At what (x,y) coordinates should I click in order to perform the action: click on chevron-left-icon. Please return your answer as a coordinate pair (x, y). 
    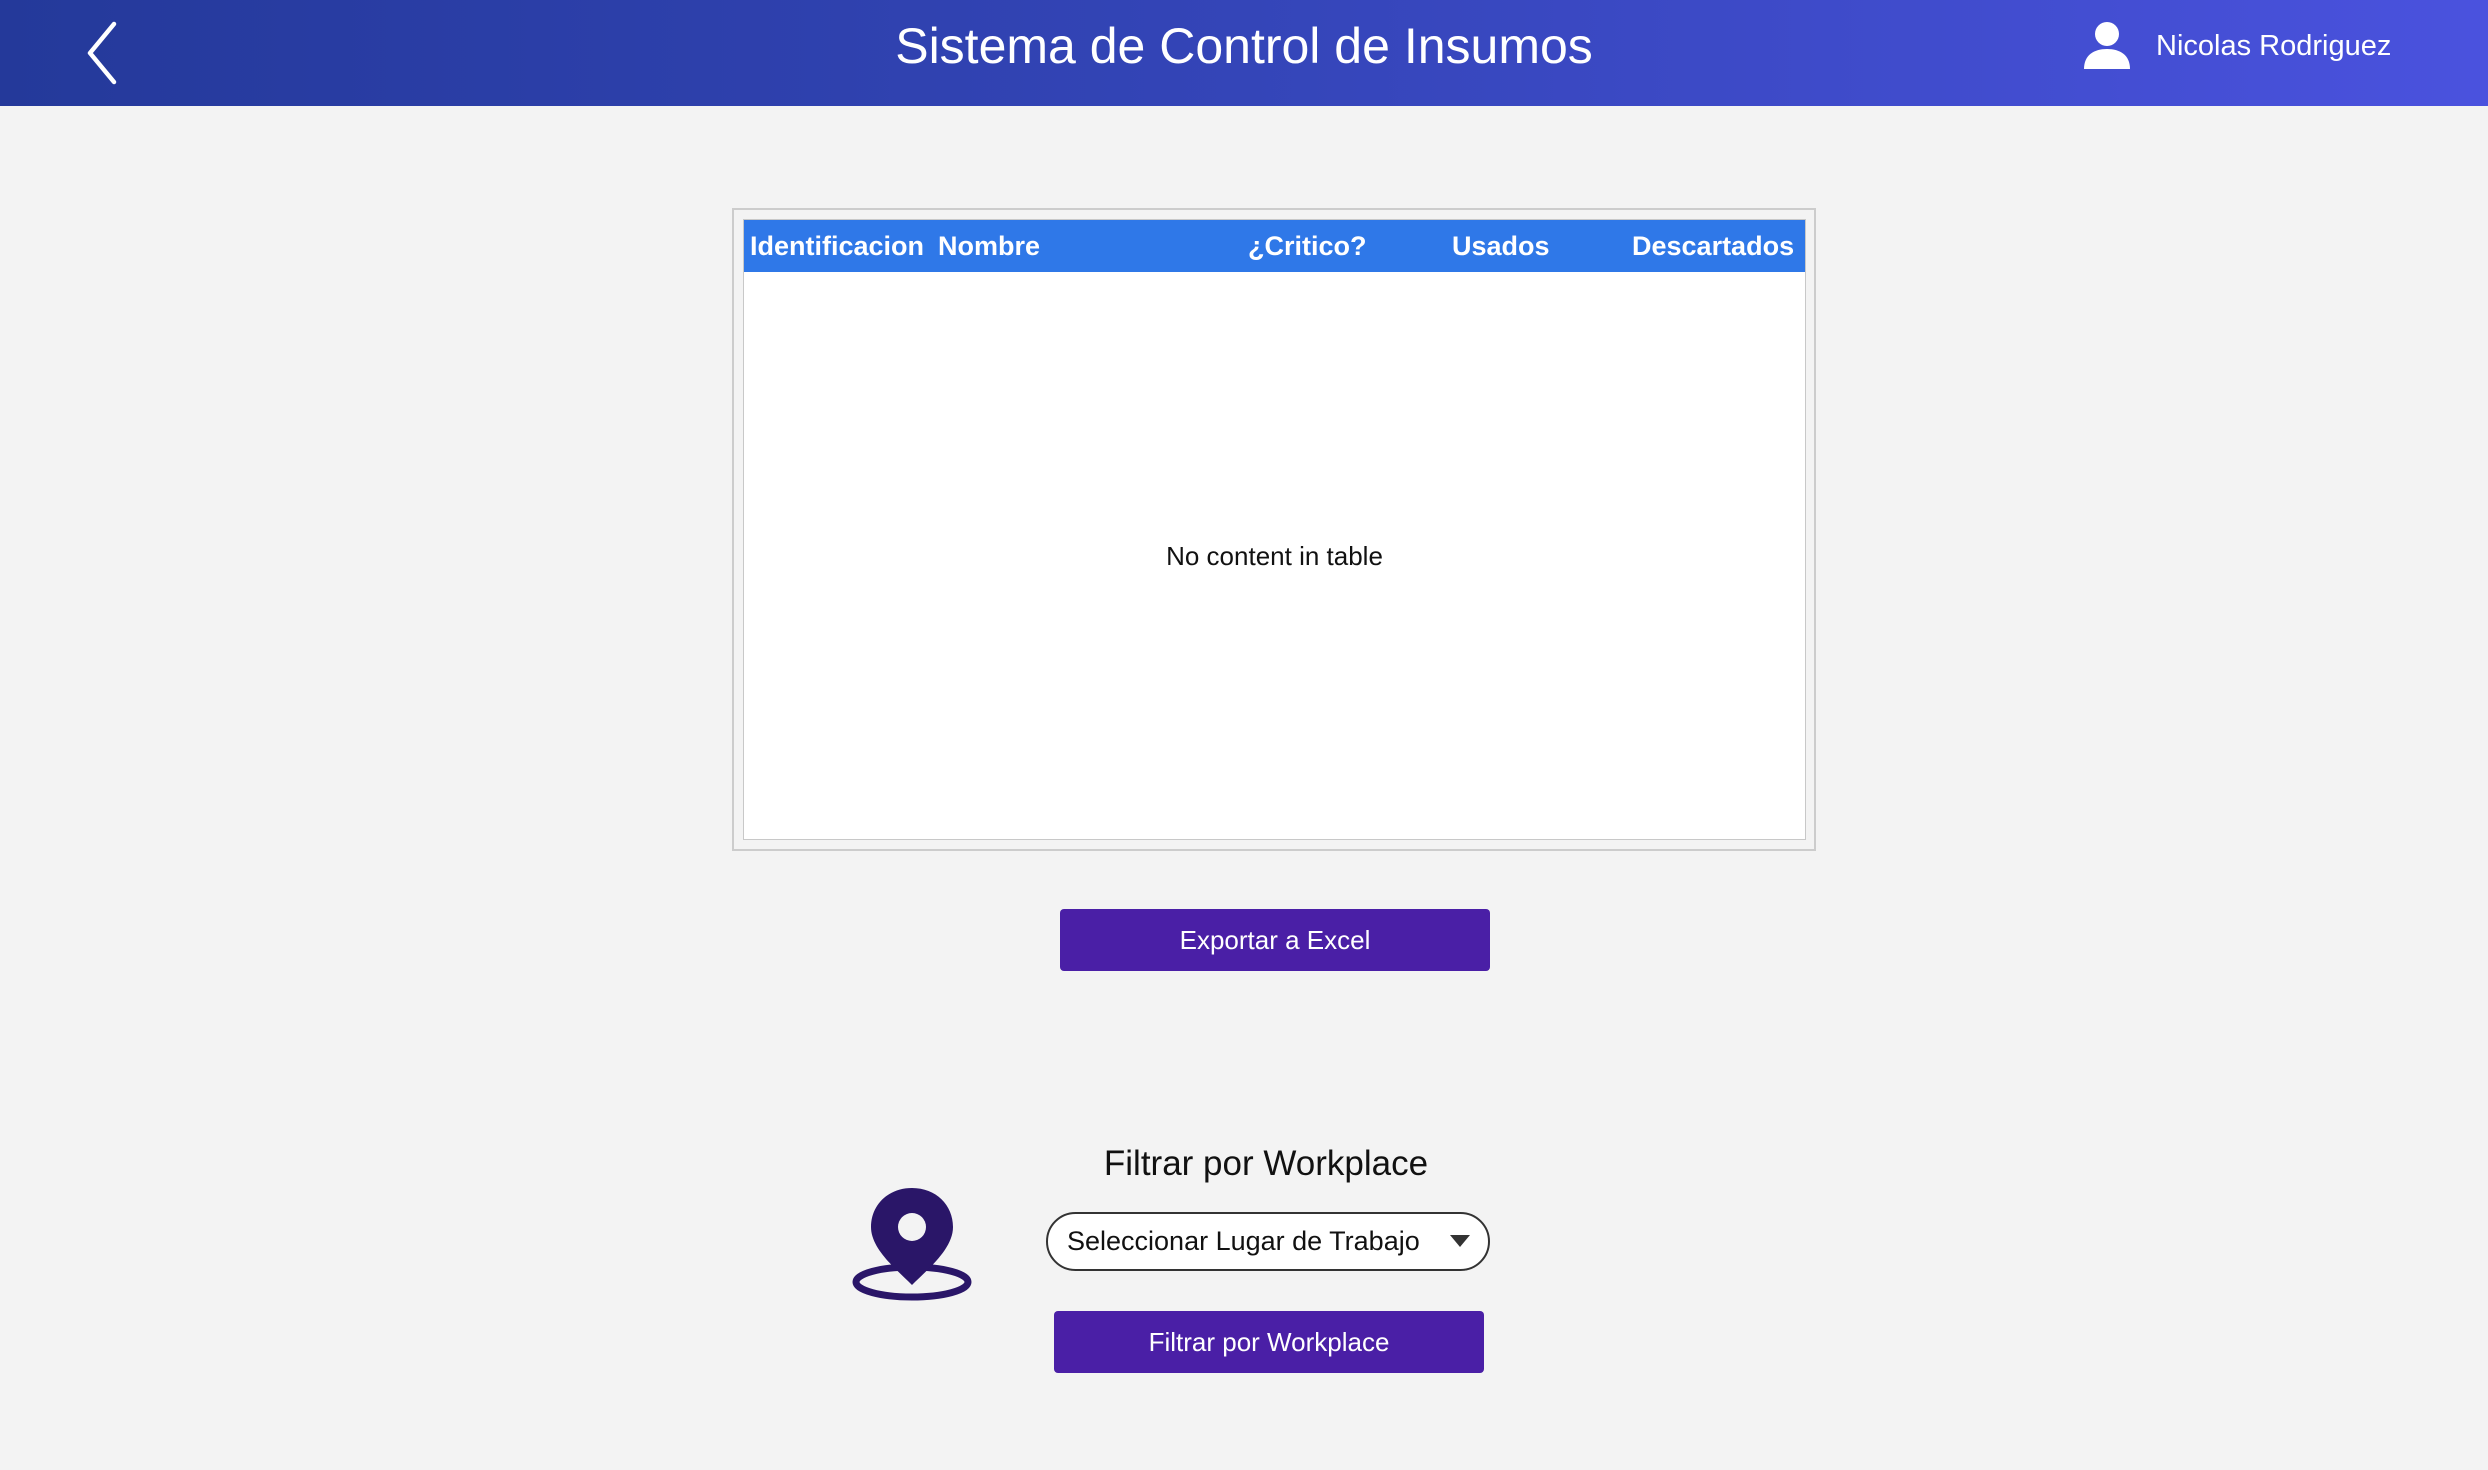
    Looking at the image, I should click on (102, 53).